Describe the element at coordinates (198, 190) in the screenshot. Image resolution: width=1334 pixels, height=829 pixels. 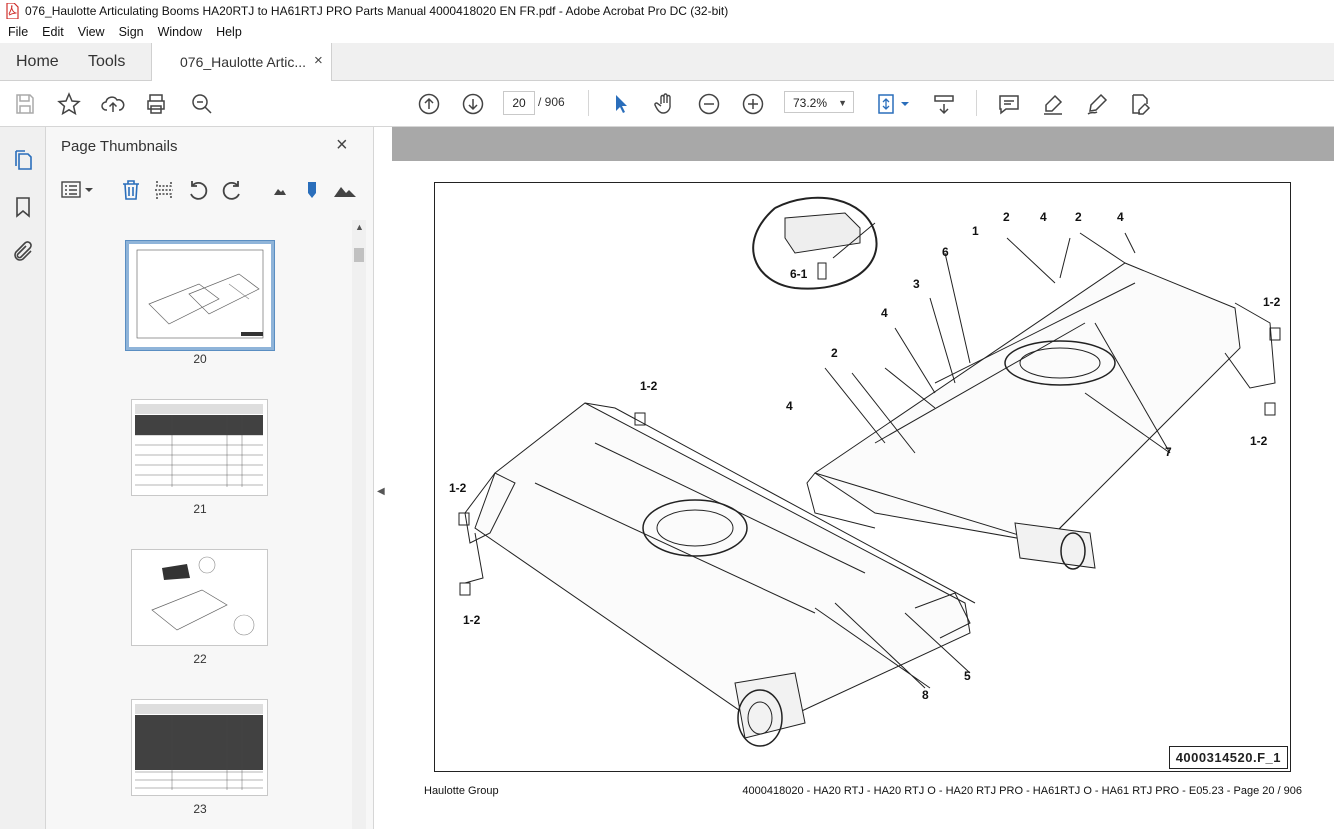
I see `rotate-left-icon` at that location.